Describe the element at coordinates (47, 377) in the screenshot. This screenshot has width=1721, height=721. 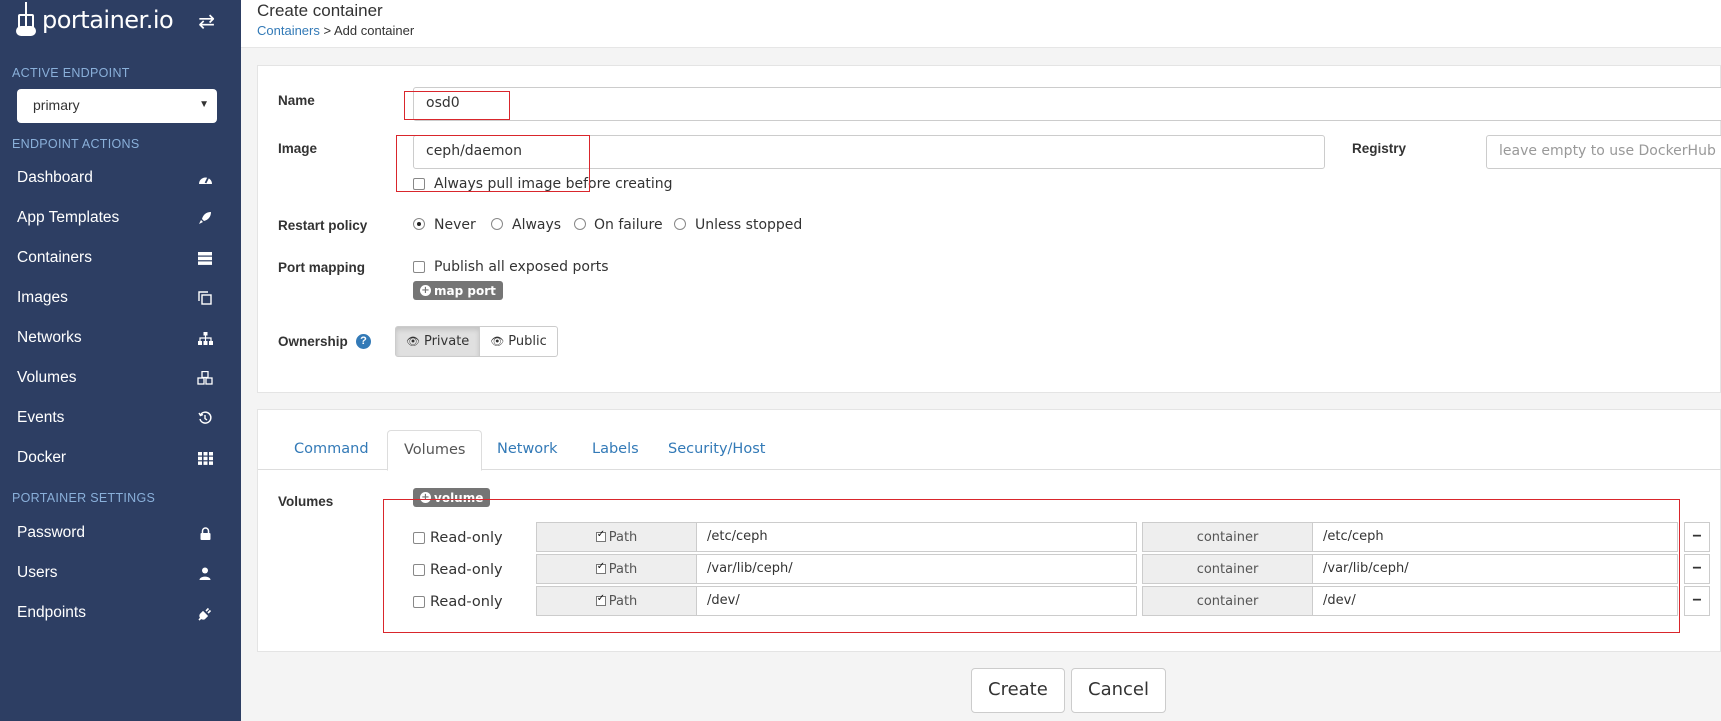
I see `sidebar-item-label: Volumes` at that location.